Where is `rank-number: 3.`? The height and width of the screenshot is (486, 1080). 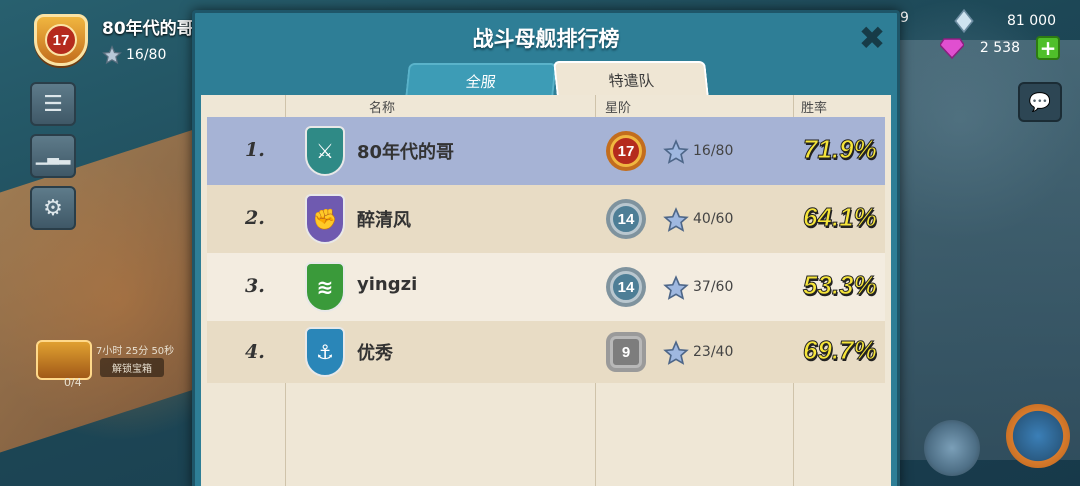
rank-number: 3. is located at coordinates (255, 286).